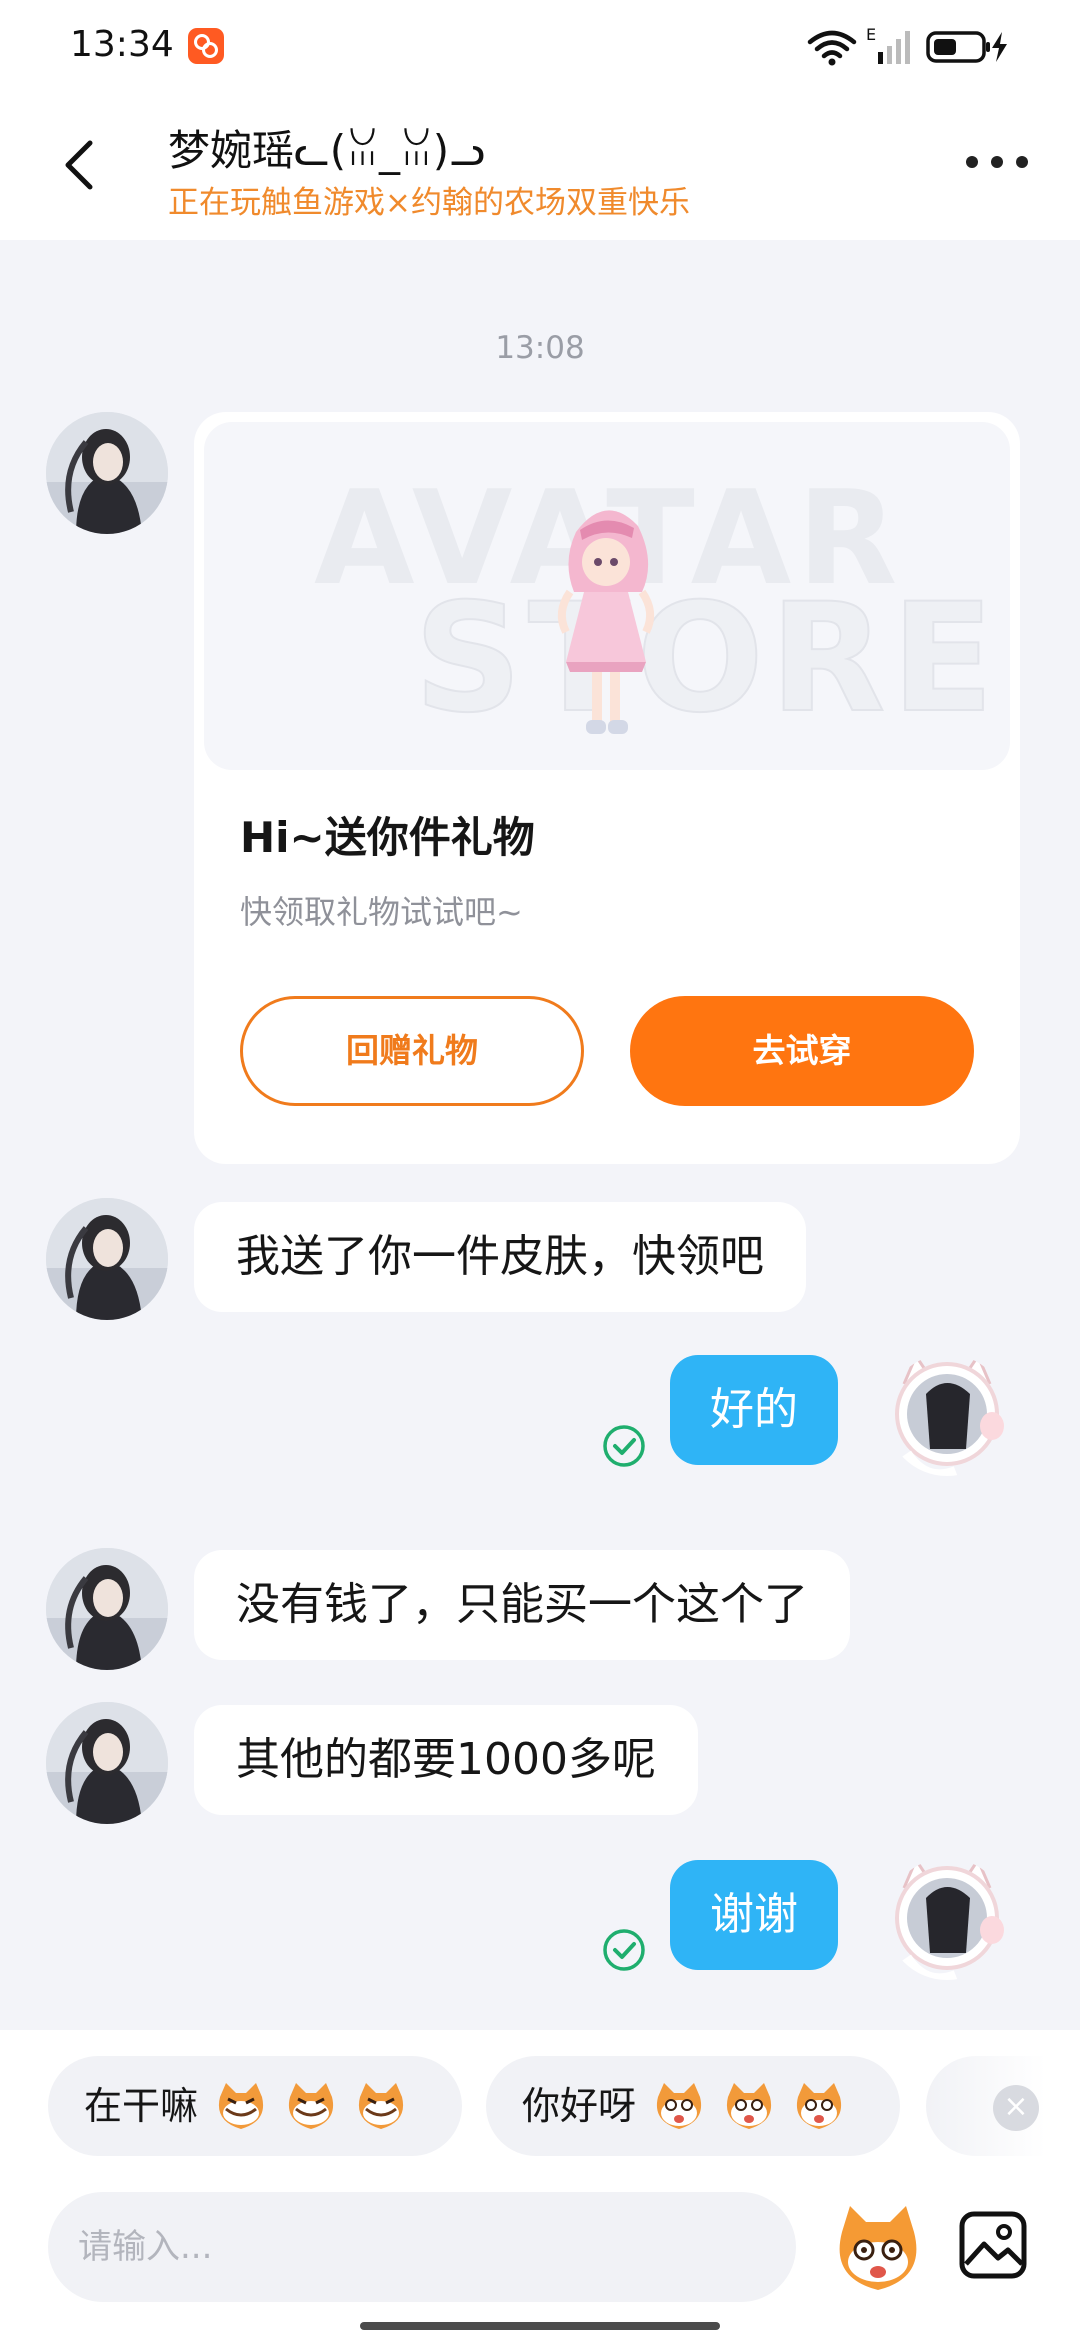  What do you see at coordinates (754, 1410) in the screenshot?
I see `message-bubble-outgoing: 好的` at bounding box center [754, 1410].